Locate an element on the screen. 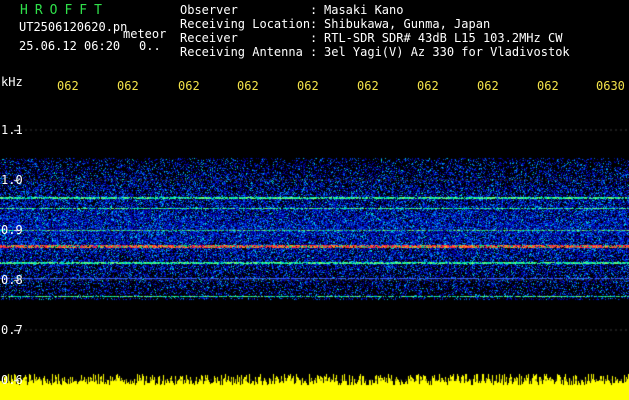 Image resolution: width=629 pixels, height=400 pixels. info-value: Masaki Kano is located at coordinates (364, 10).